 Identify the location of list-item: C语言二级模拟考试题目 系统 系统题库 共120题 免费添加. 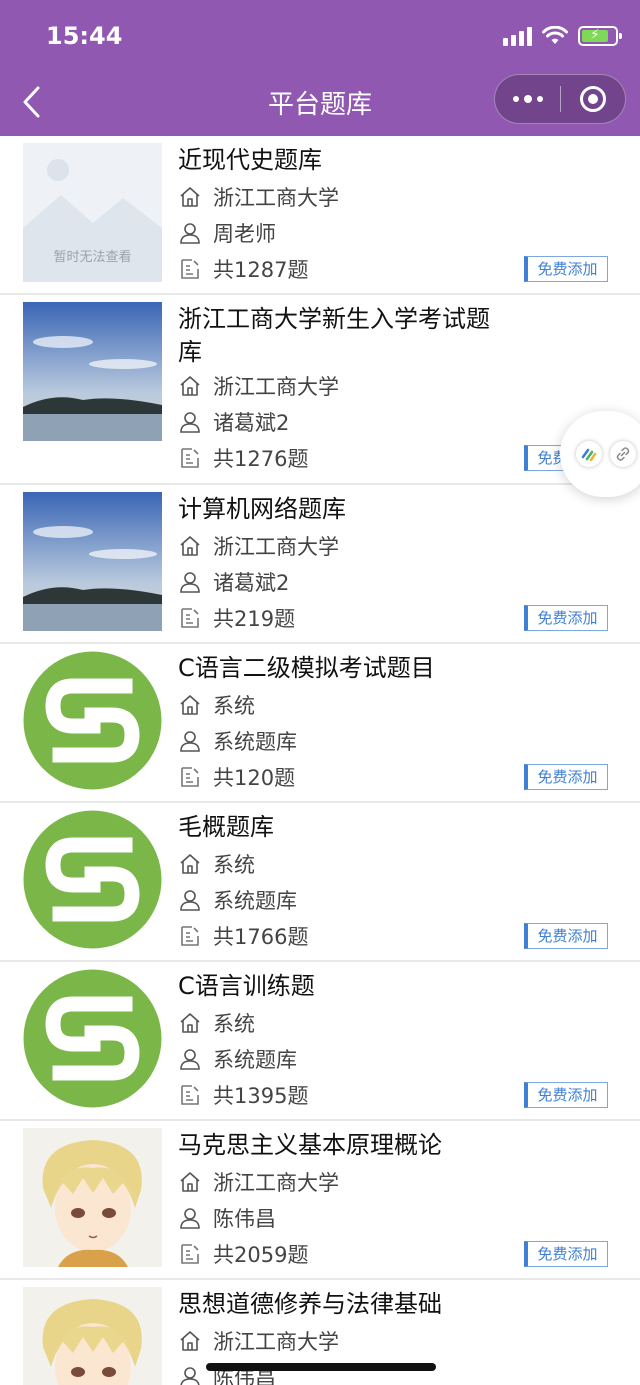
(320, 723).